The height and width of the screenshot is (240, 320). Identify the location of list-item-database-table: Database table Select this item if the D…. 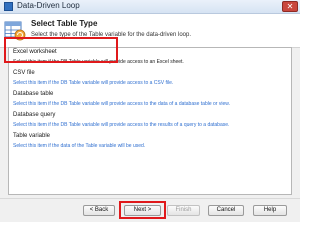
(150, 100).